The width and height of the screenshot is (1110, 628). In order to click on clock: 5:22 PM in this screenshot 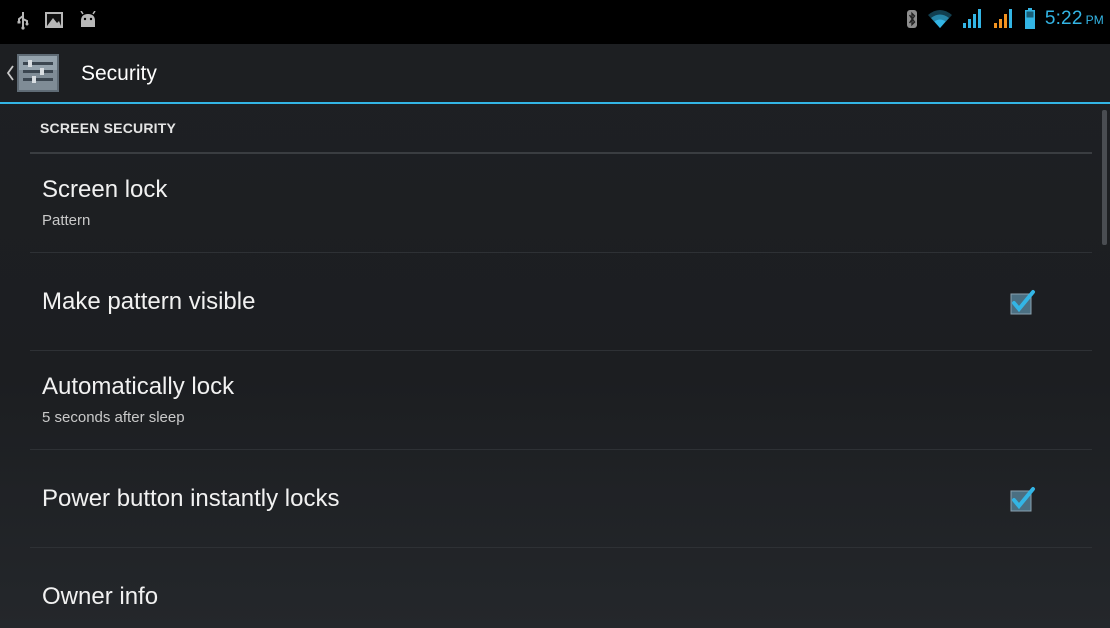, I will do `click(1074, 19)`.